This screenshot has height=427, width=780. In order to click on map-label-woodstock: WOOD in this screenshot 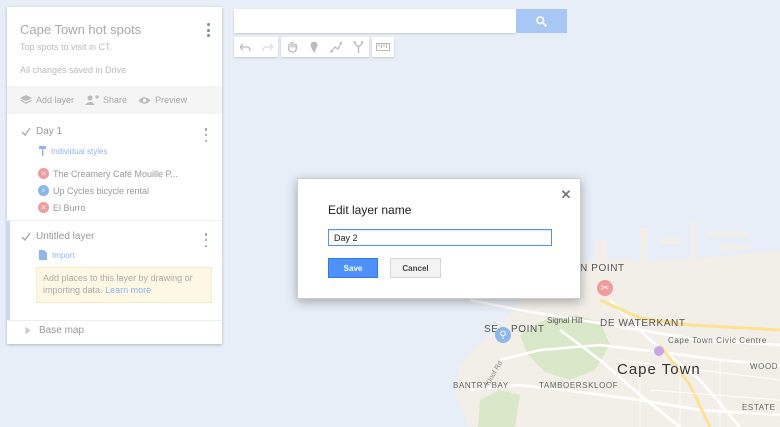, I will do `click(764, 366)`.